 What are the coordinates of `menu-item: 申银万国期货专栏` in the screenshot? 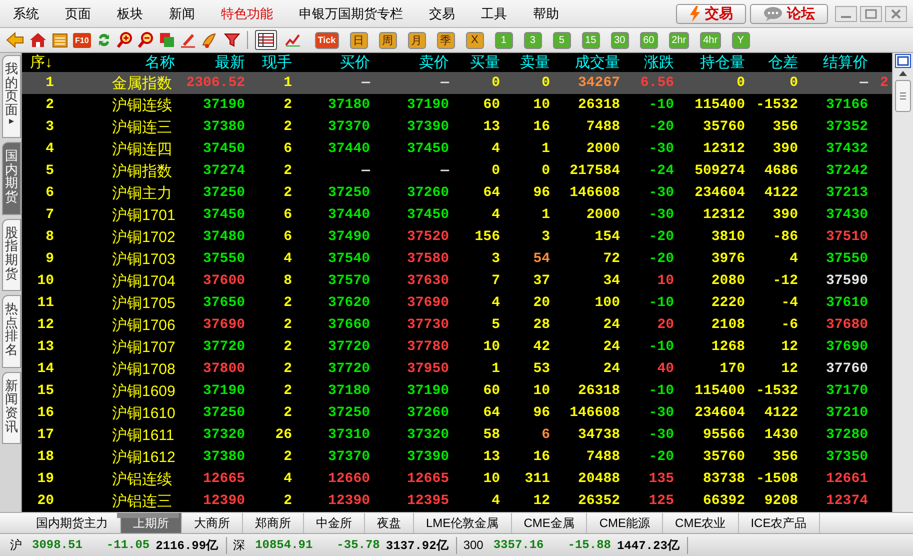 It's located at (351, 13).